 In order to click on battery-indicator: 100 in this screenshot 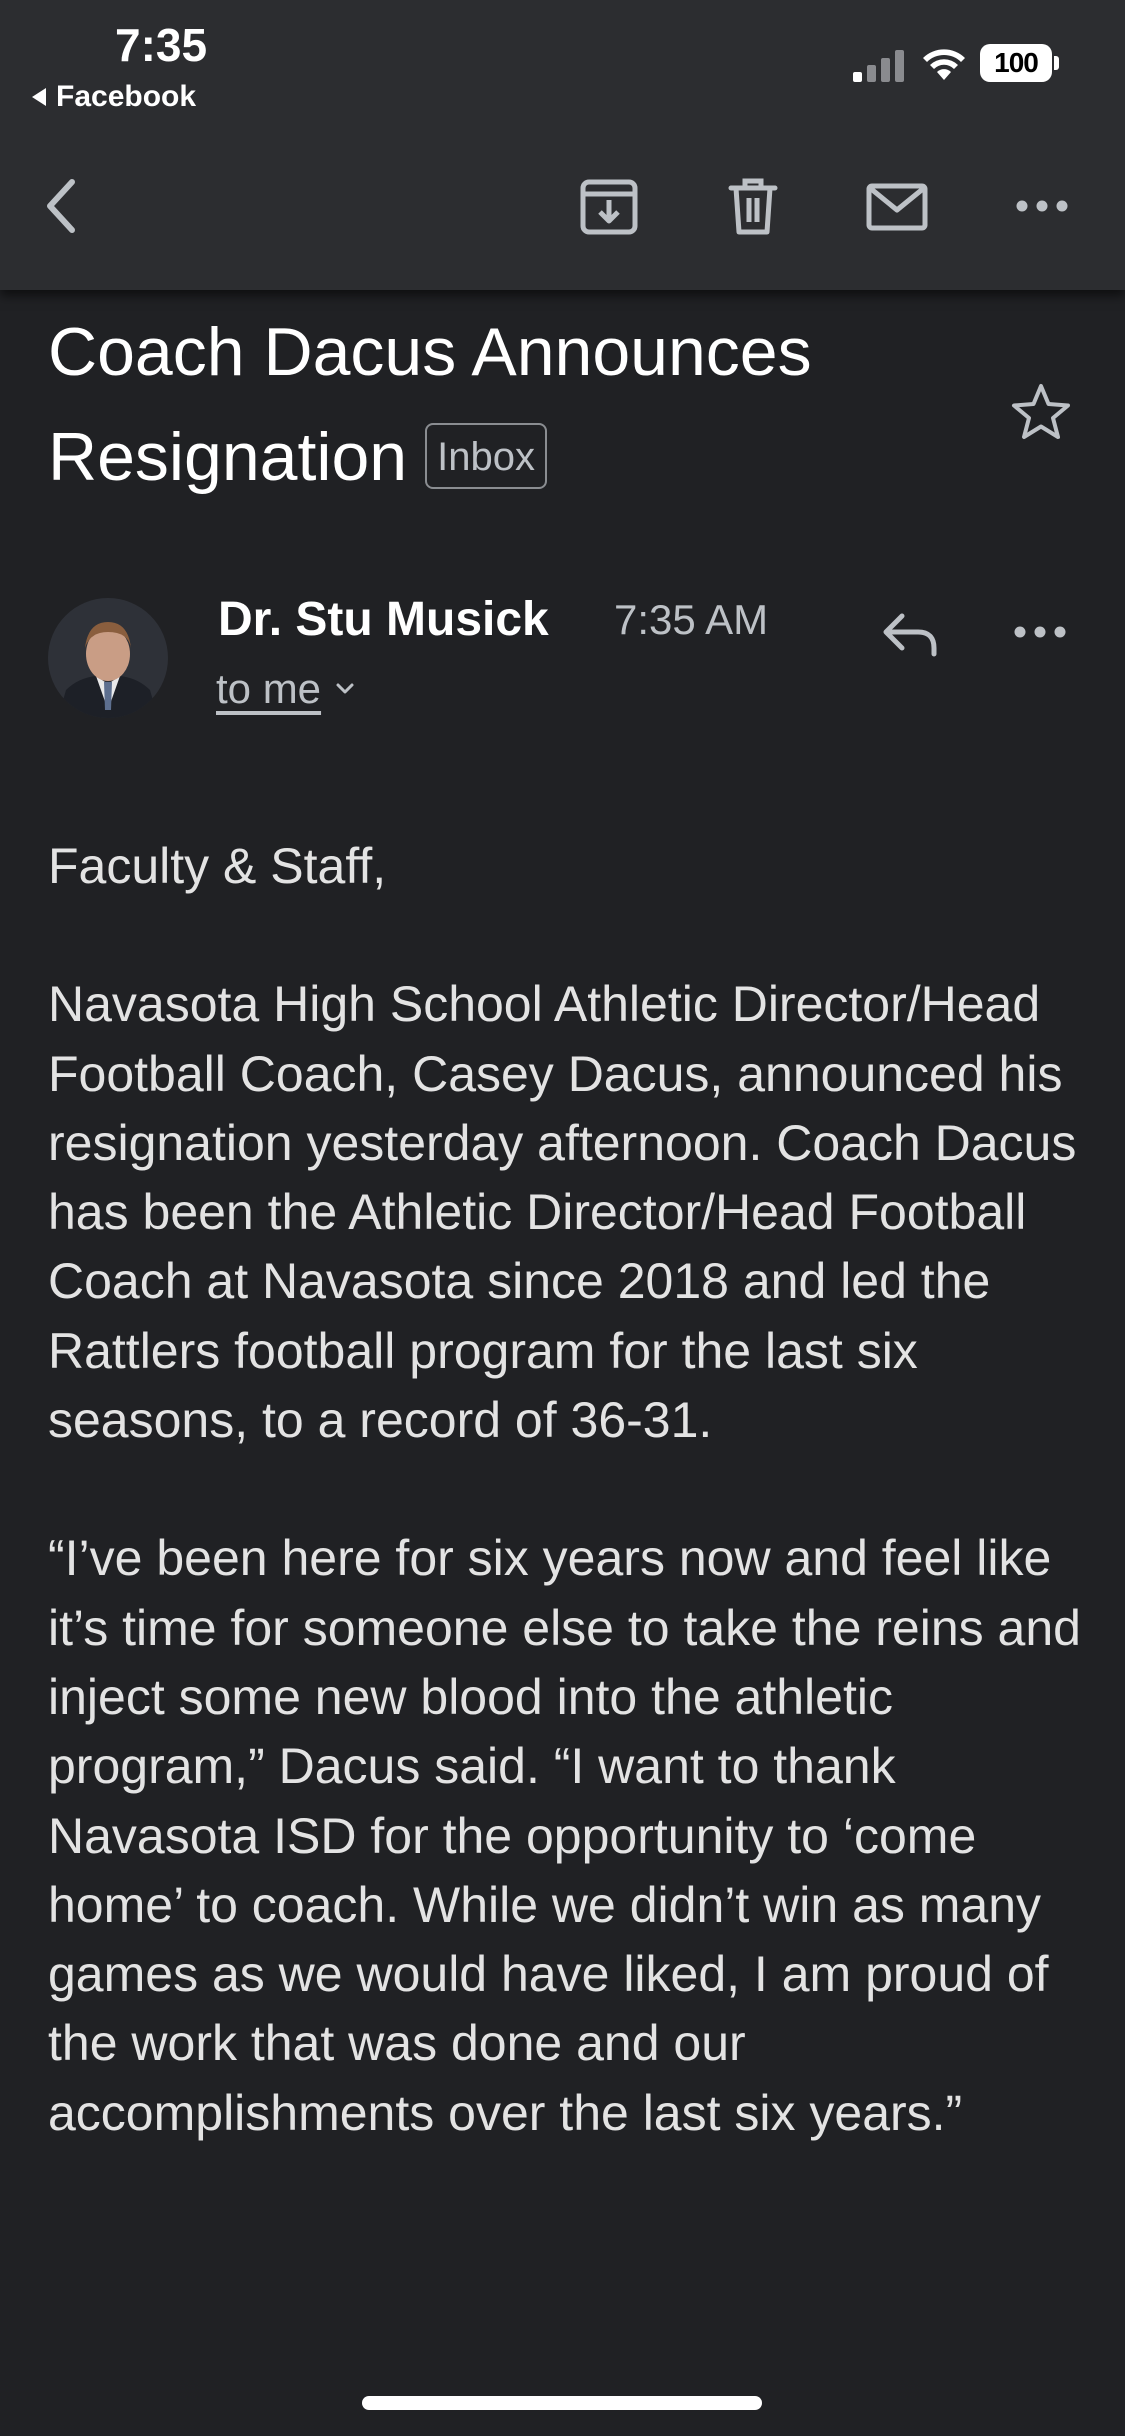, I will do `click(1016, 63)`.